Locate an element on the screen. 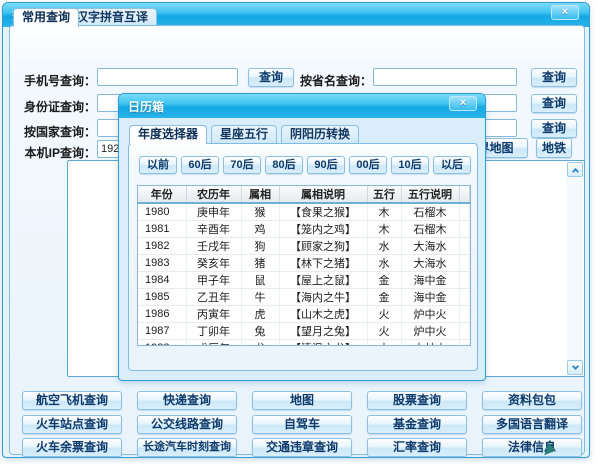 The image size is (600, 474). cell: 丁卯年 is located at coordinates (214, 331).